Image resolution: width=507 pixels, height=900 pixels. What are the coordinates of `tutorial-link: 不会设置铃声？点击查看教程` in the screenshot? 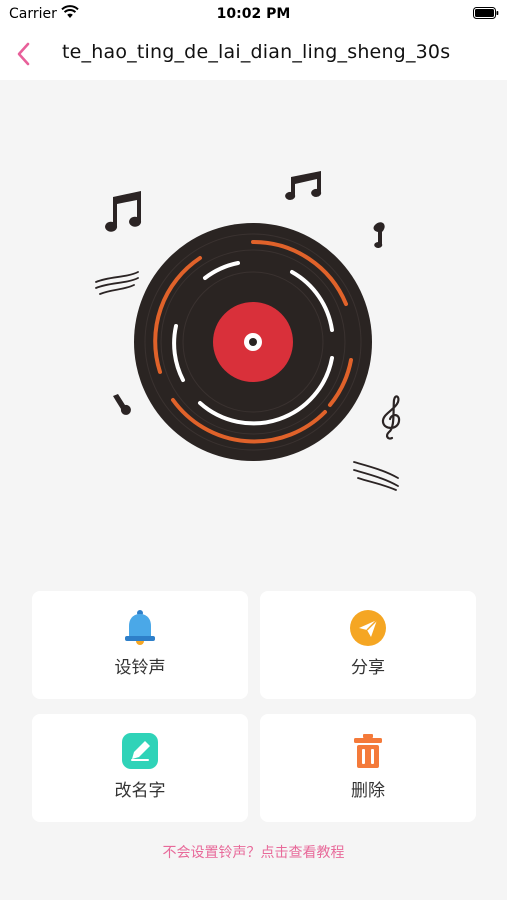 It's located at (253, 852).